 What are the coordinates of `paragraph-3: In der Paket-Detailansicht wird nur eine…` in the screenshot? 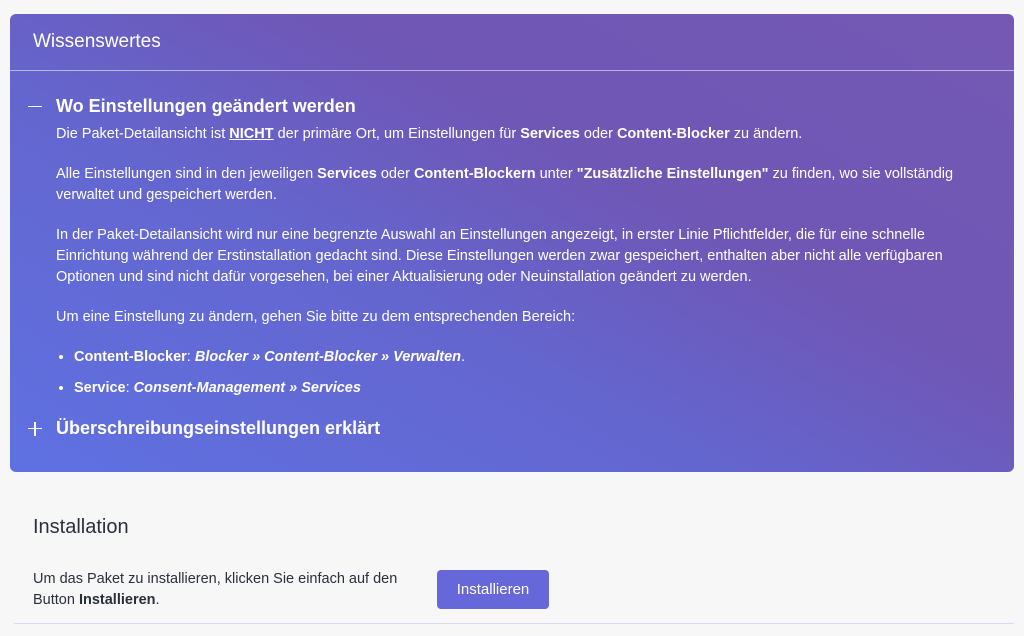 It's located at (499, 256).